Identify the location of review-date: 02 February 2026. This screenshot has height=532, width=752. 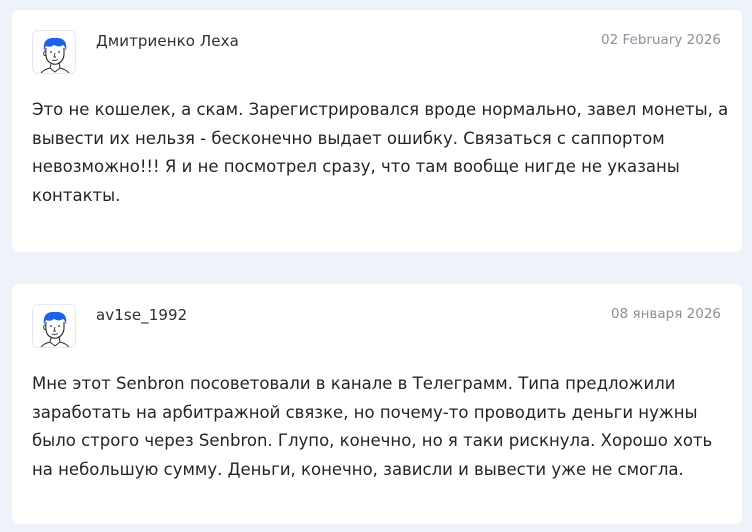
(661, 40).